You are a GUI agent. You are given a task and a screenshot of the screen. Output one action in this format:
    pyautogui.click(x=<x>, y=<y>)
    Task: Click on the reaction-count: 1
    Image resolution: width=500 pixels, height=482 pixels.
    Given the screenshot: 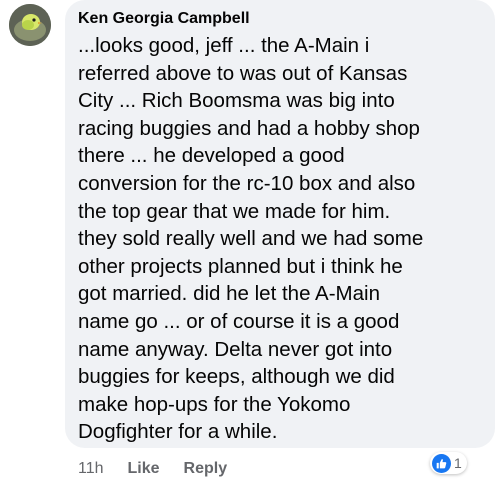 What is the action you would take?
    pyautogui.click(x=458, y=463)
    